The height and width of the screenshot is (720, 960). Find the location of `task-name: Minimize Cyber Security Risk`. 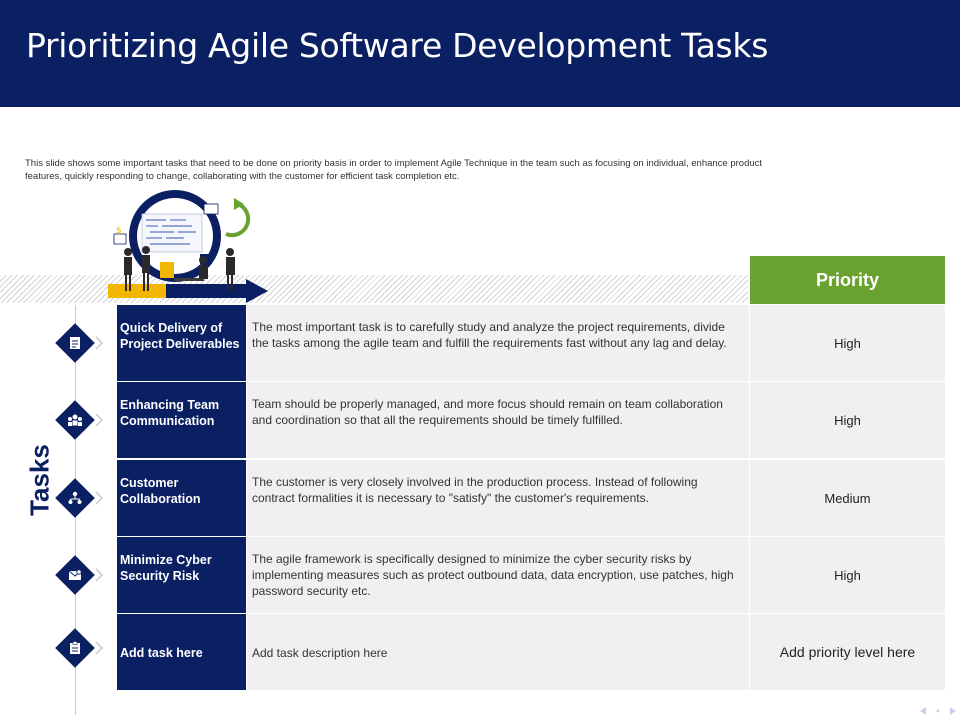

task-name: Minimize Cyber Security Risk is located at coordinates (181, 575).